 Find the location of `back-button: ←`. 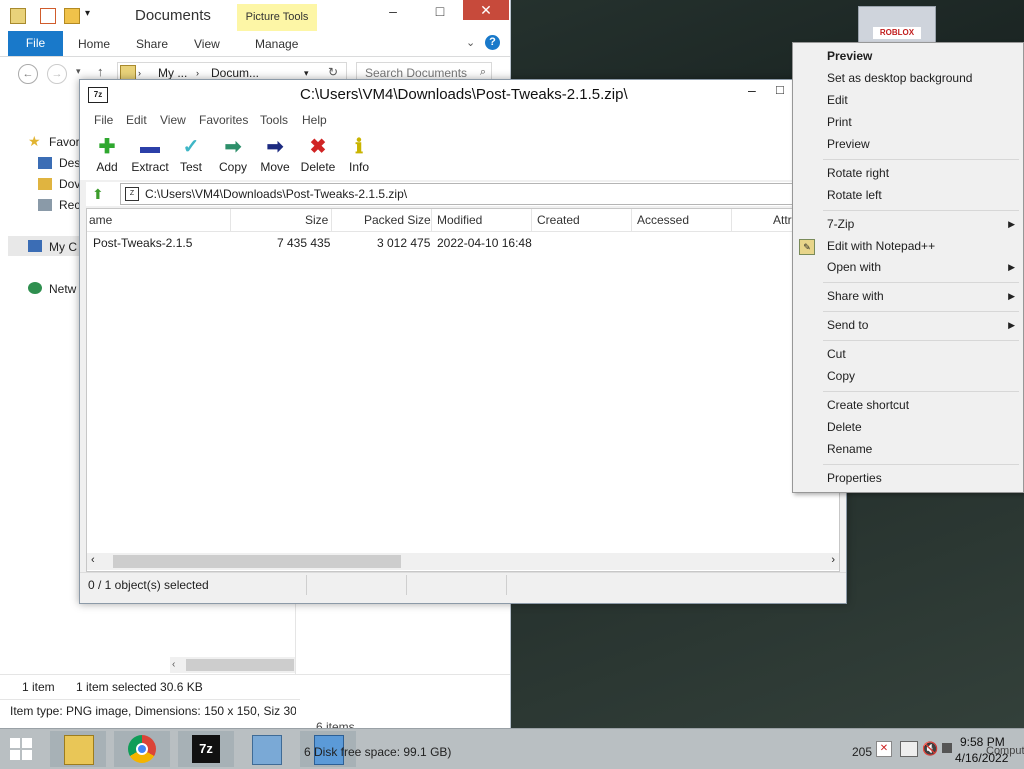

back-button: ← is located at coordinates (28, 74).